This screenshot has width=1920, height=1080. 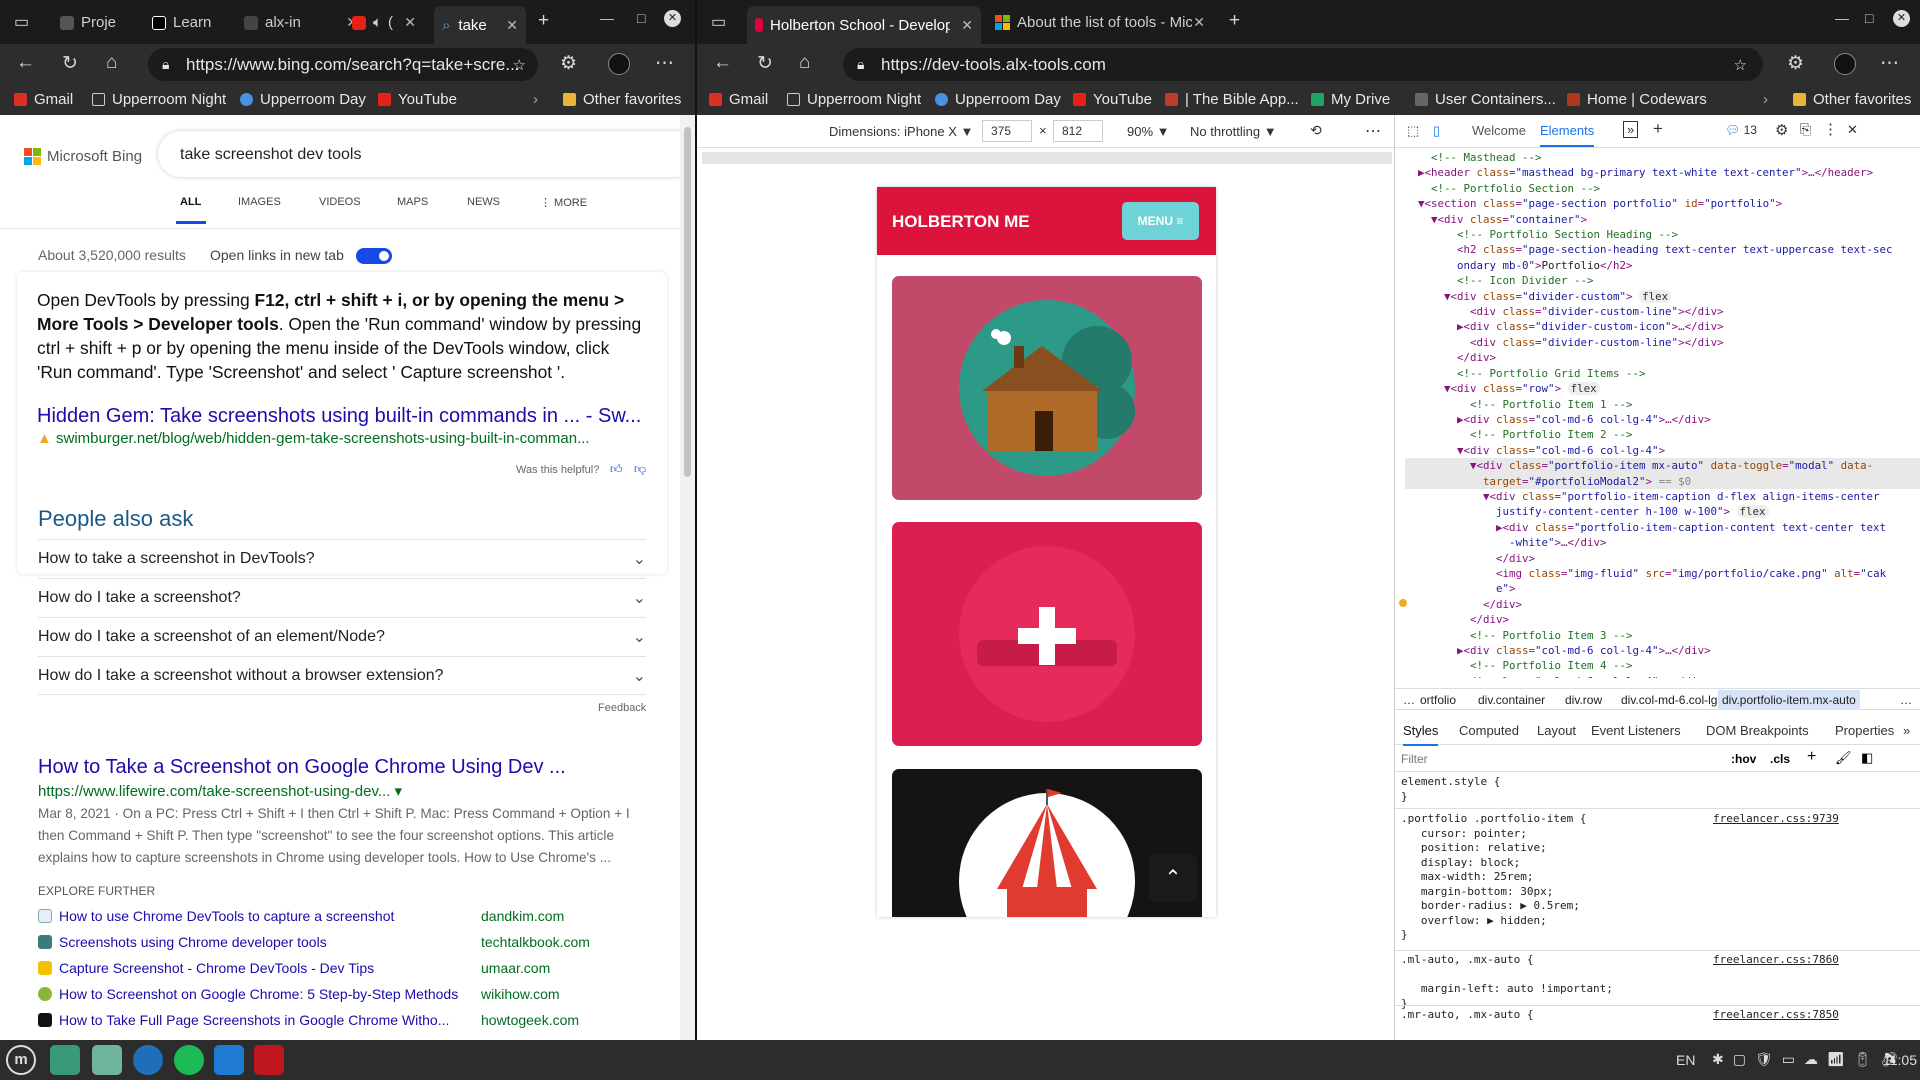 I want to click on favorite-star-icon: ☆, so click(x=1740, y=65).